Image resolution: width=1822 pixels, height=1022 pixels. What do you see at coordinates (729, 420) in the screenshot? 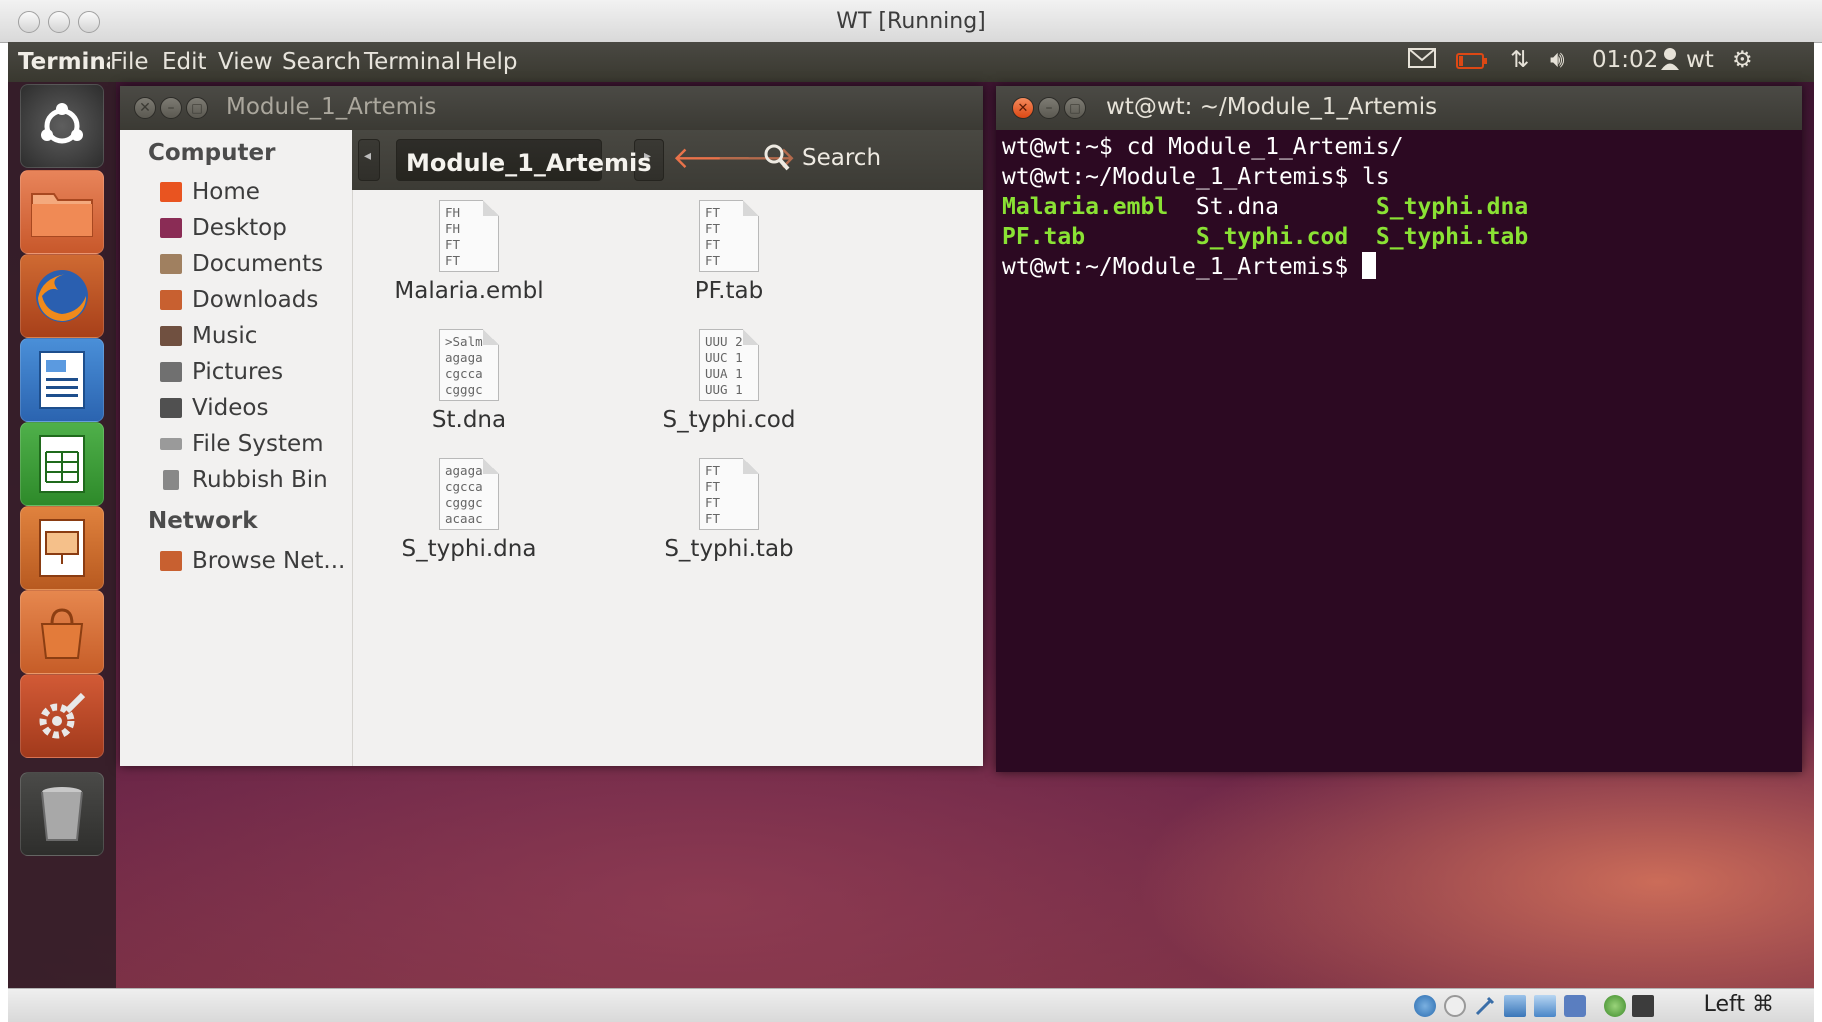
I see `file-name: S_typhi.cod` at bounding box center [729, 420].